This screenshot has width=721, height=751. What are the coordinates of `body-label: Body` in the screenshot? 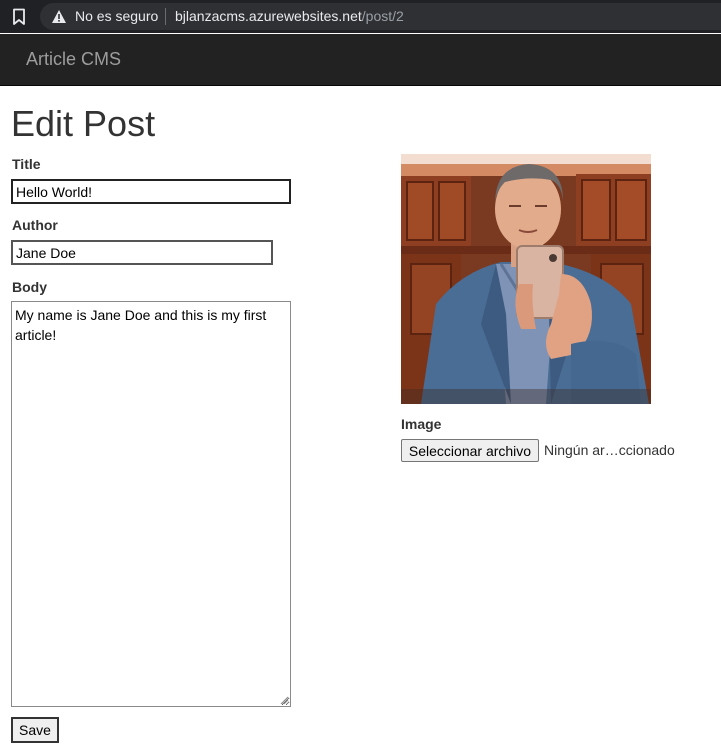 It's located at (29, 287).